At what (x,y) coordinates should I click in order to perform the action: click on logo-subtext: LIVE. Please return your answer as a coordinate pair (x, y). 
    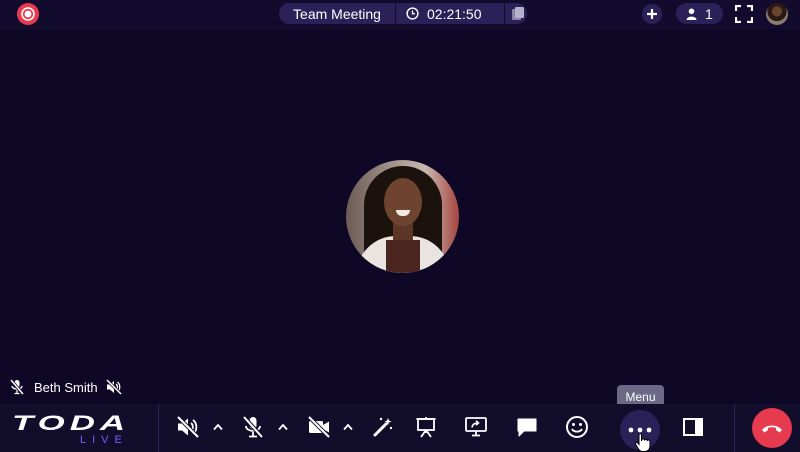
    Looking at the image, I should click on (104, 440).